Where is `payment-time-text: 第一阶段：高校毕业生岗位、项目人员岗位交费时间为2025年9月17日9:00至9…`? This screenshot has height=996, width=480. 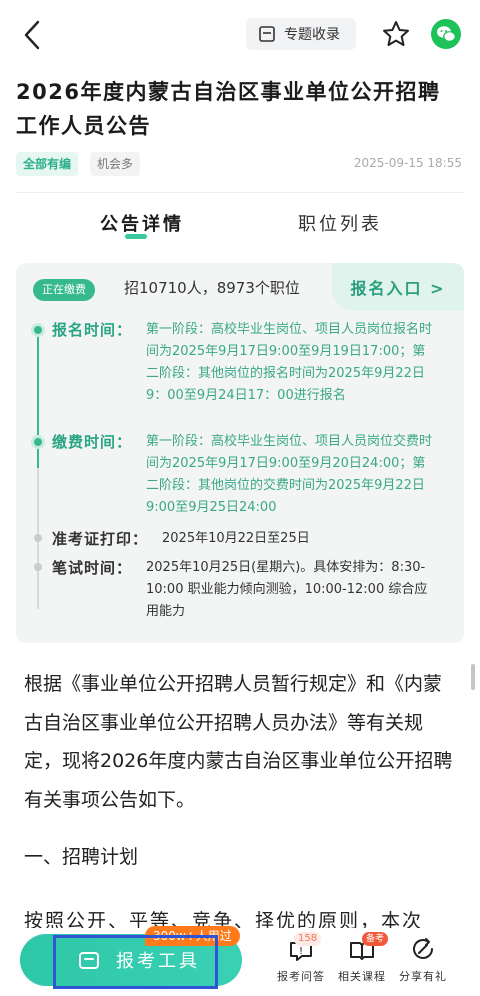 payment-time-text: 第一阶段：高校毕业生岗位、项目人员岗位交费时间为2025年9月17日9:00至9… is located at coordinates (289, 474).